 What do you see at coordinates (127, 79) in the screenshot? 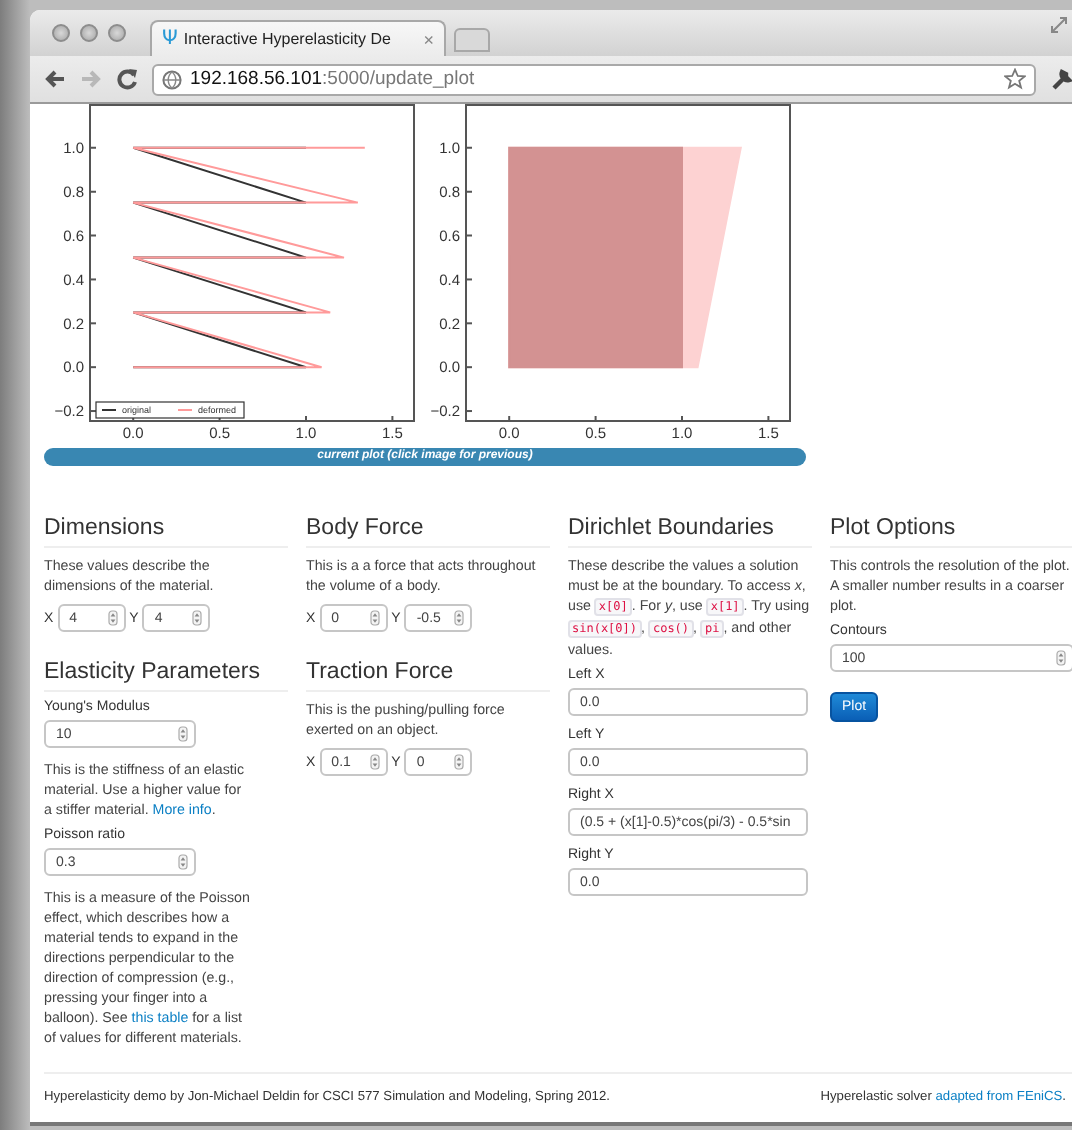
I see `reload-icon` at bounding box center [127, 79].